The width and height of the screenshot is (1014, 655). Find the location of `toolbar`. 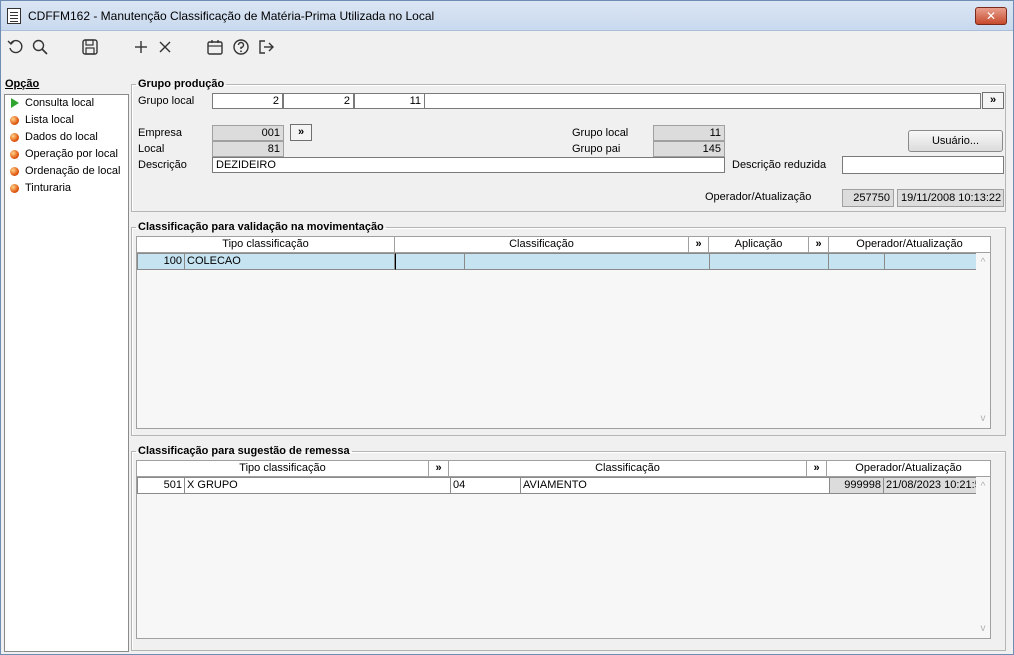

toolbar is located at coordinates (507, 47).